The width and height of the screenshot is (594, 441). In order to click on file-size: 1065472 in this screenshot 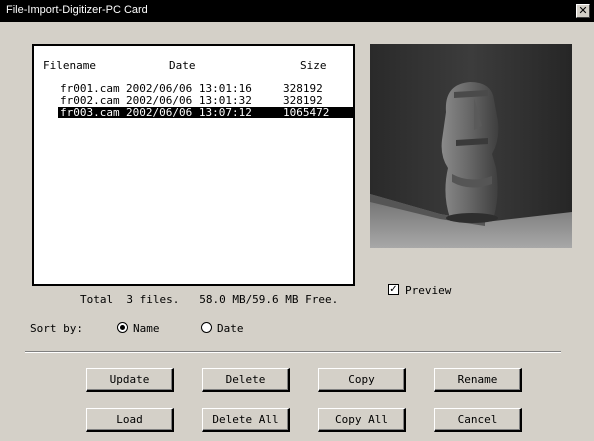, I will do `click(306, 112)`.